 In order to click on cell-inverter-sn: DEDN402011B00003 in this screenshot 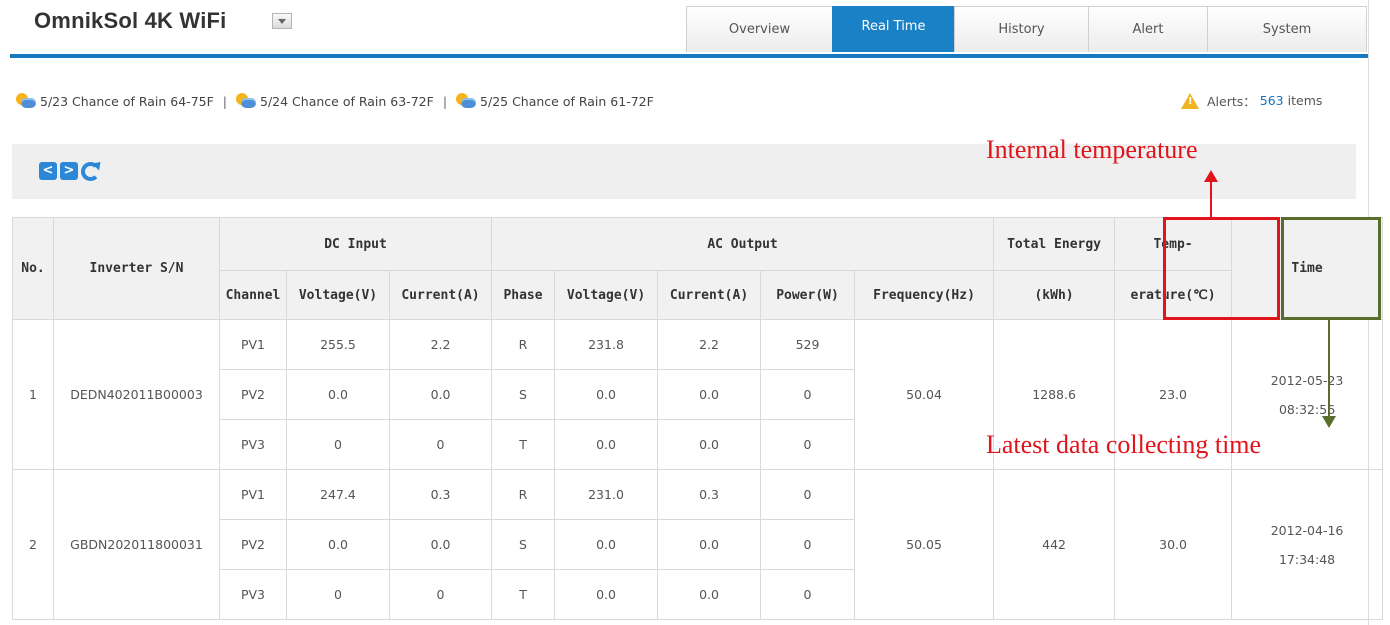, I will do `click(136, 394)`.